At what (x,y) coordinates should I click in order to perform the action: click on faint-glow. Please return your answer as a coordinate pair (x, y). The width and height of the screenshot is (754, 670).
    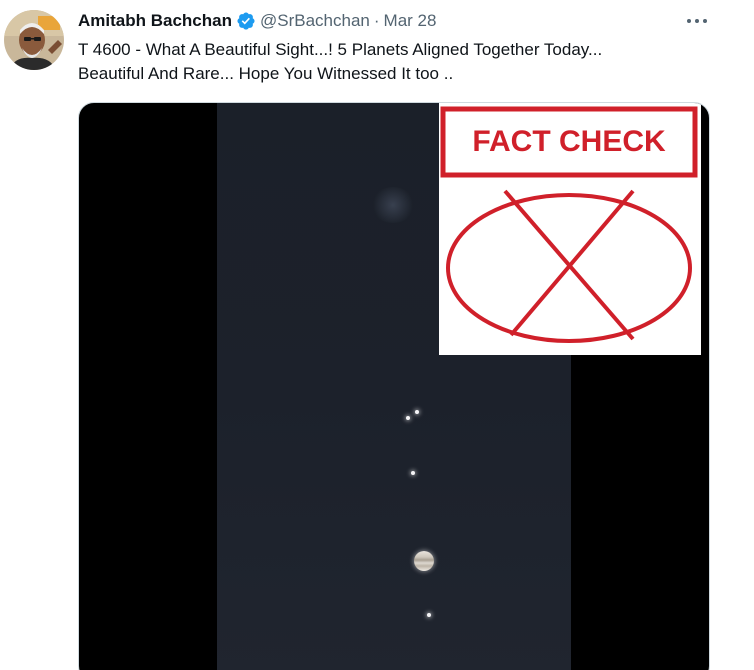
    Looking at the image, I should click on (393, 205).